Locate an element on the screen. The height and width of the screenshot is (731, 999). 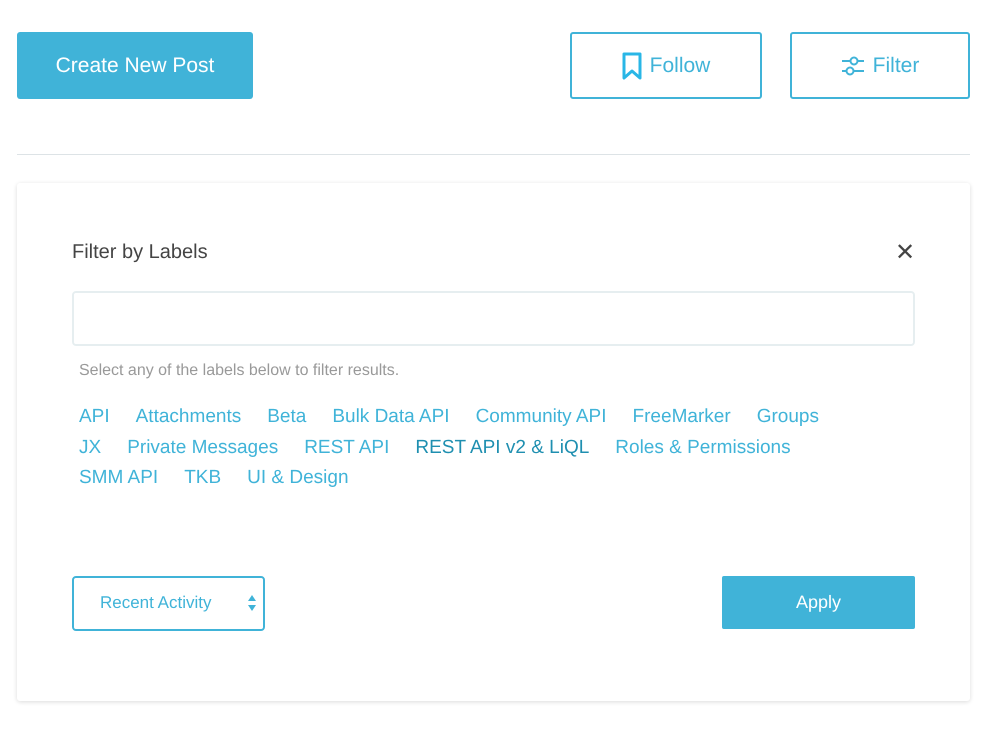
label-link: API is located at coordinates (94, 417).